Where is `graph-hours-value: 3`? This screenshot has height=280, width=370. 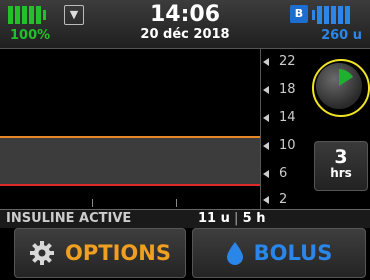
graph-hours-value: 3 is located at coordinates (341, 157).